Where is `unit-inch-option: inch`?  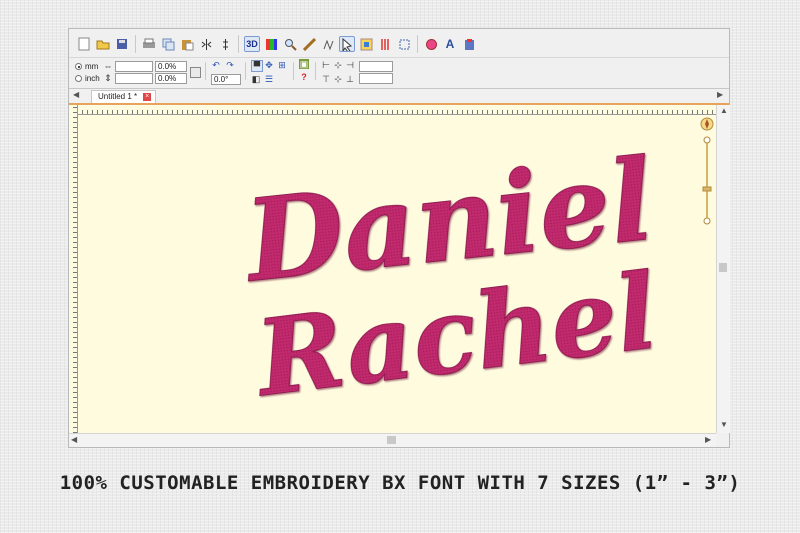
unit-inch-option: inch is located at coordinates (87, 78).